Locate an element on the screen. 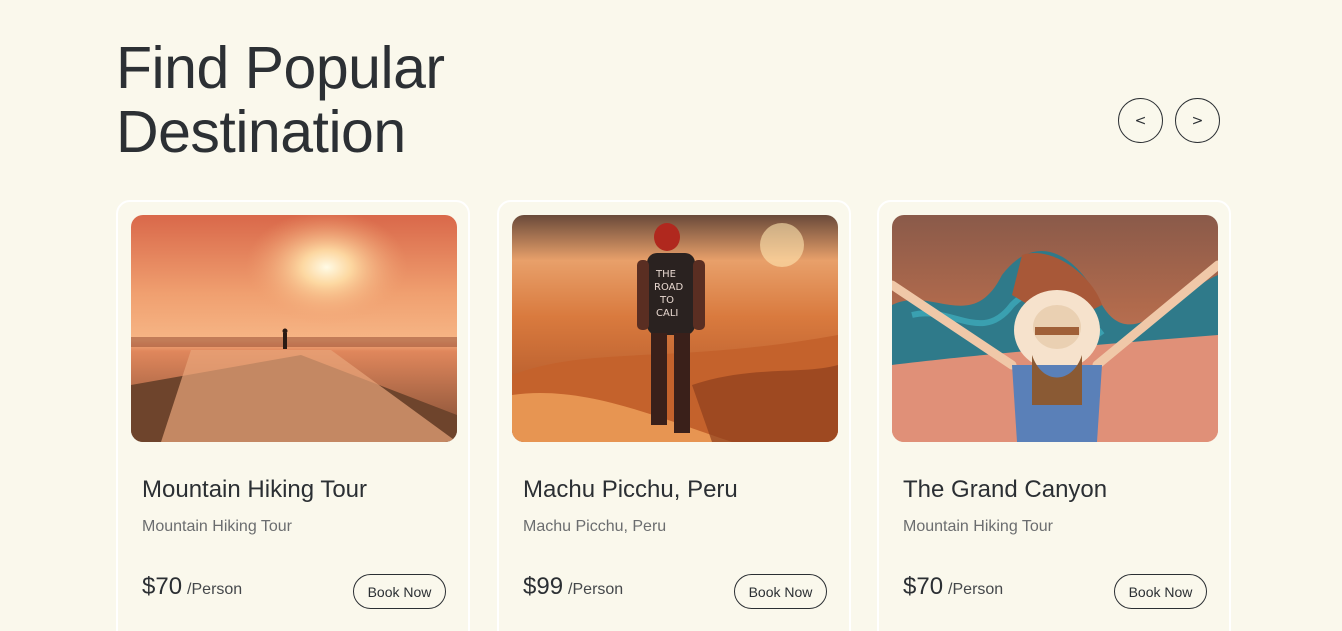 This screenshot has height=631, width=1342. sunset-pier-photo is located at coordinates (294, 328).